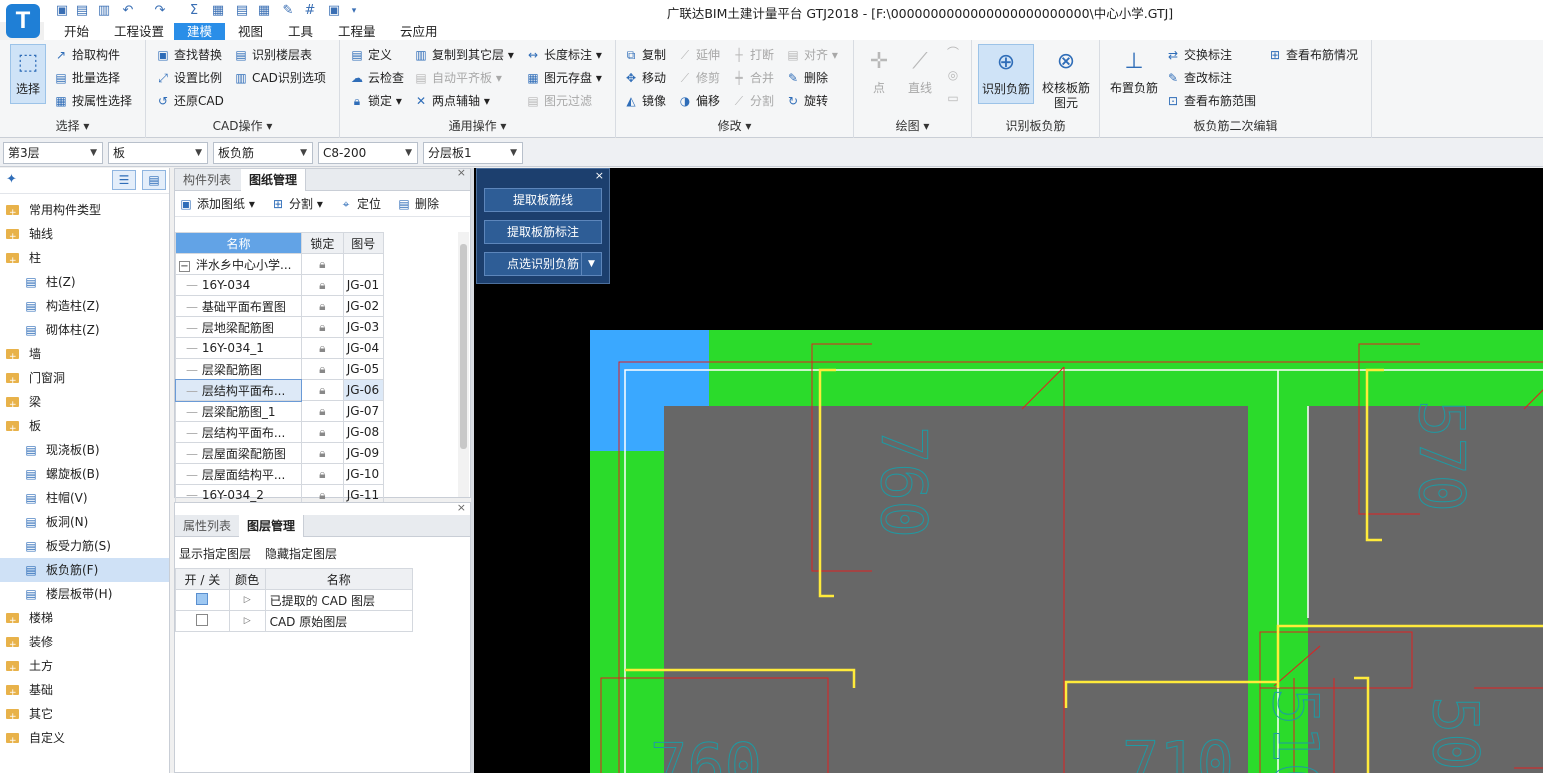 The height and width of the screenshot is (773, 1543). What do you see at coordinates (357, 31) in the screenshot?
I see `menu-quantity: 工程量` at bounding box center [357, 31].